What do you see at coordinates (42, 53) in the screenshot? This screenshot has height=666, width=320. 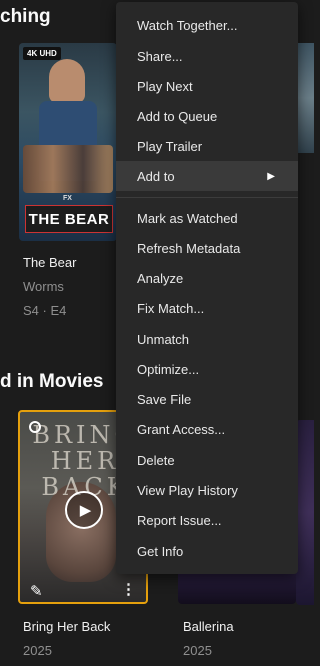 I see `resolution-badge: 4K UHD` at bounding box center [42, 53].